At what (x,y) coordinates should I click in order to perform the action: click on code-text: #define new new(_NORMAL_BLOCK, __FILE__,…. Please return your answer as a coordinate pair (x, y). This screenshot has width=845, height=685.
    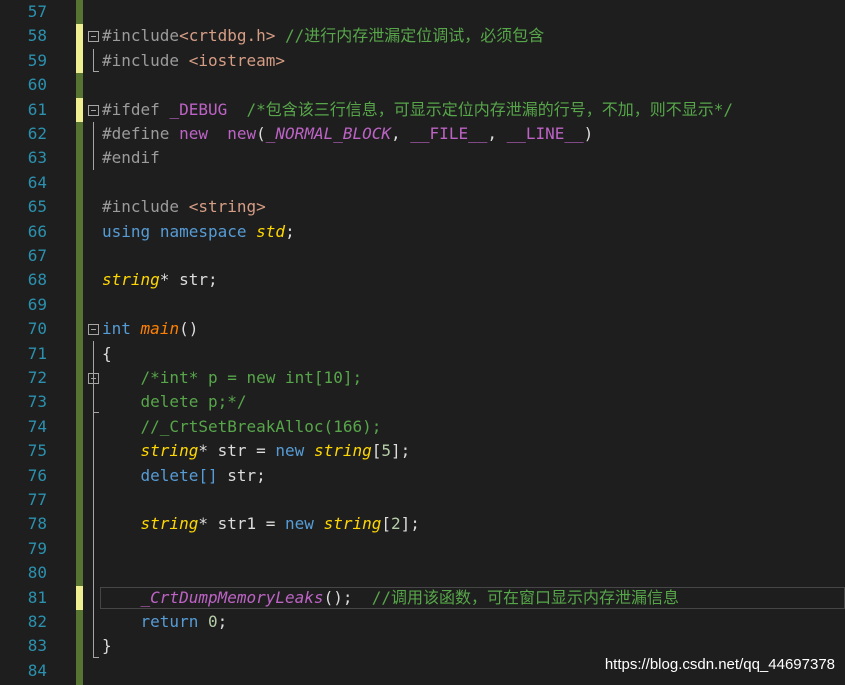
    Looking at the image, I should click on (347, 134).